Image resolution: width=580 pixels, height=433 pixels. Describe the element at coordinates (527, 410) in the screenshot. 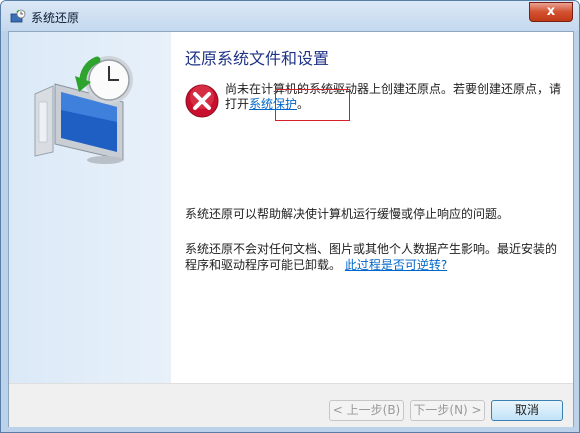

I see `cancel-button: 取消` at that location.